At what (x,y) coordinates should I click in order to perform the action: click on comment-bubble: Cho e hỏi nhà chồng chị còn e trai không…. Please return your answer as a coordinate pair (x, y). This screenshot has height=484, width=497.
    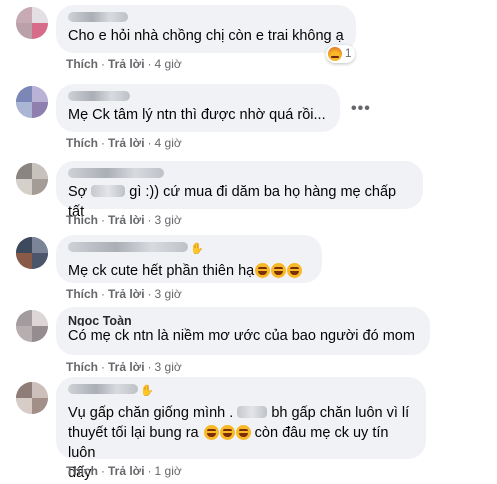
    Looking at the image, I should click on (206, 29).